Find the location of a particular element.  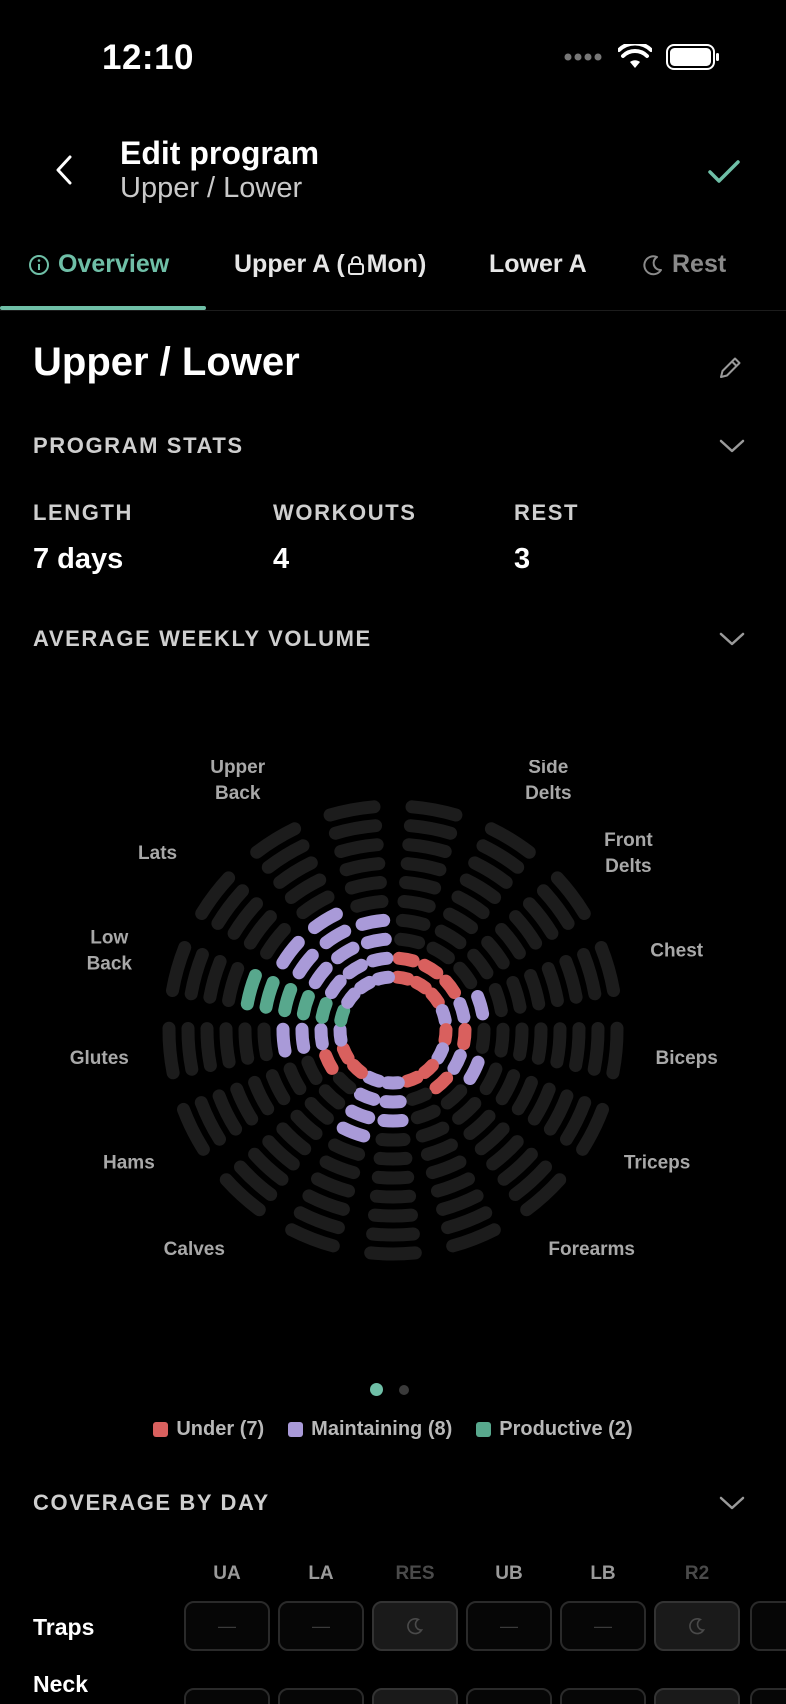

back-button is located at coordinates (64, 170).